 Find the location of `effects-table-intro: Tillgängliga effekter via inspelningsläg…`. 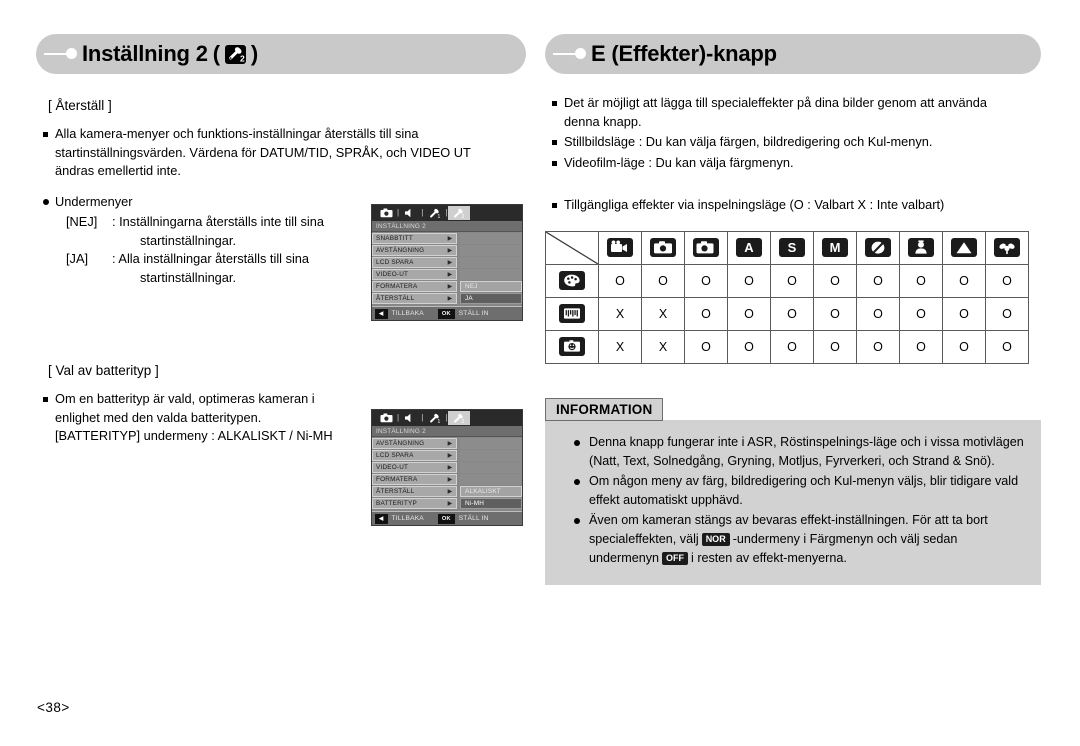

effects-table-intro: Tillgängliga effekter via inspelningsläg… is located at coordinates (793, 205).